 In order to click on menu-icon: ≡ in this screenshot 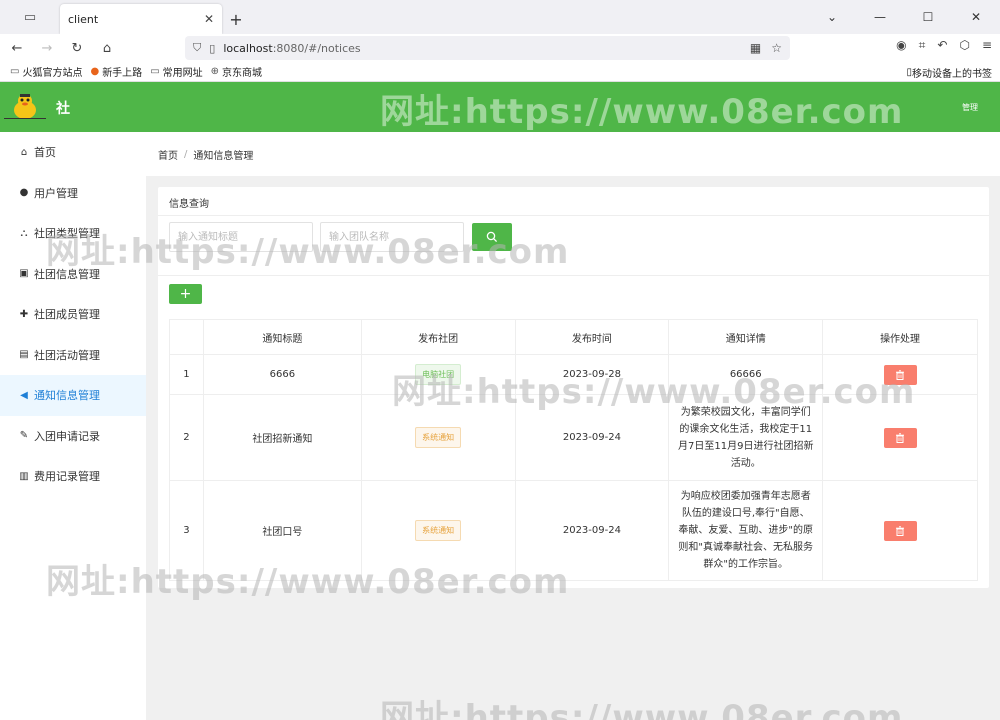, I will do `click(987, 45)`.